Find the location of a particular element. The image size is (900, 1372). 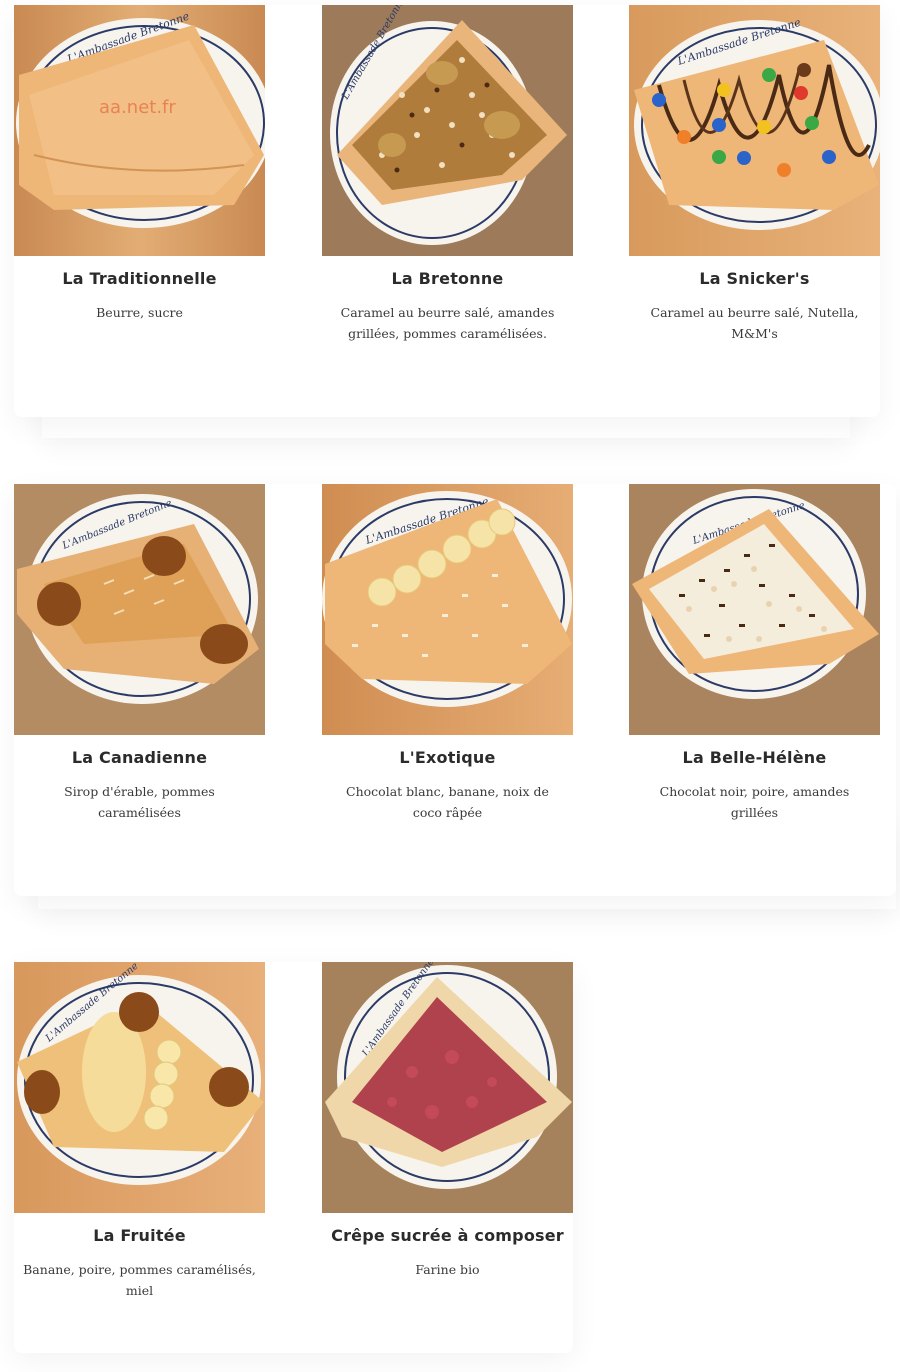

crepe-description: Chocolat noir, poire, amandes grillées is located at coordinates (754, 802).